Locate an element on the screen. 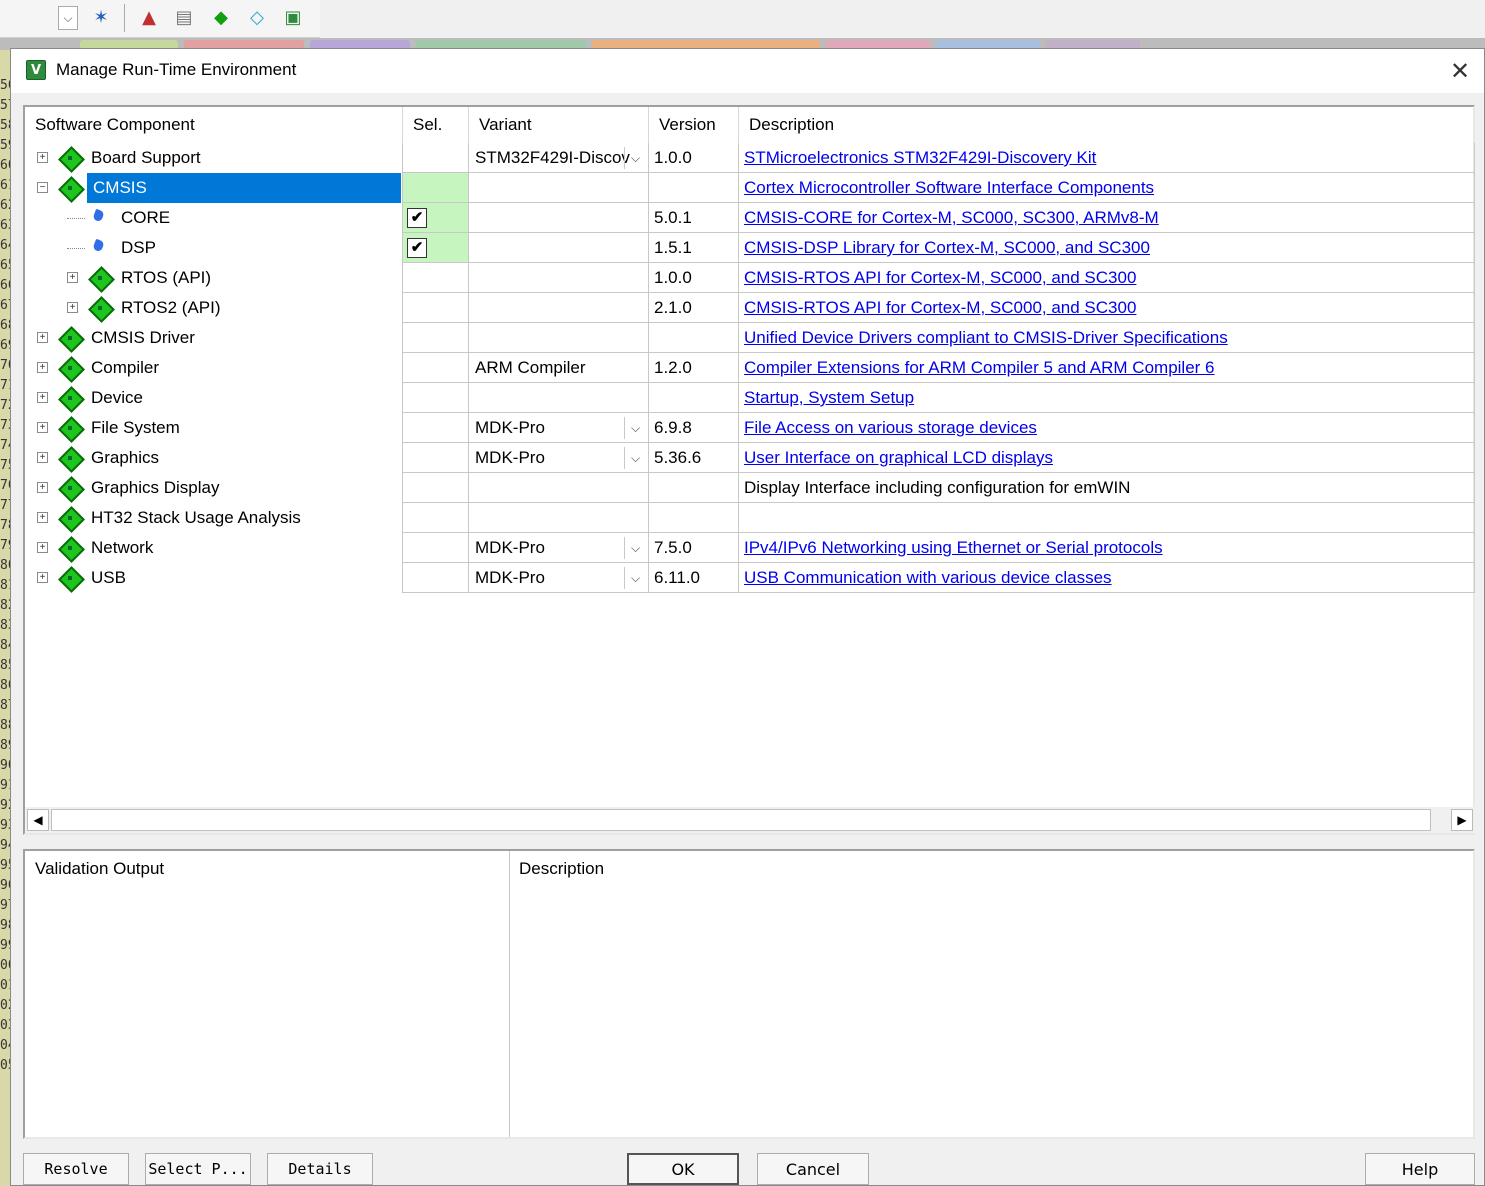  scroll-thumb is located at coordinates (741, 820).